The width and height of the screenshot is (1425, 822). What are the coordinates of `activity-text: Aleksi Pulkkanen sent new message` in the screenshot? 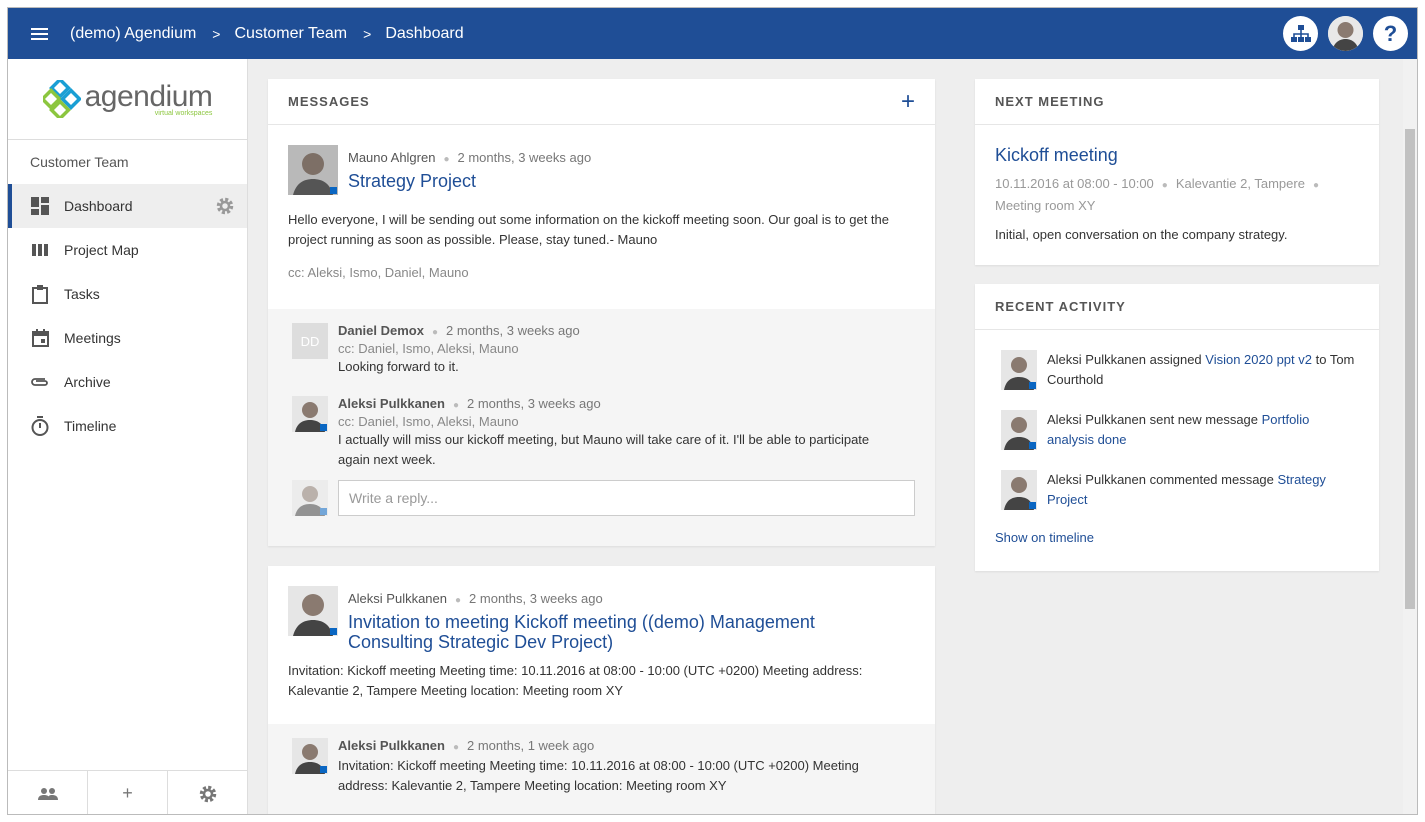 It's located at (1154, 419).